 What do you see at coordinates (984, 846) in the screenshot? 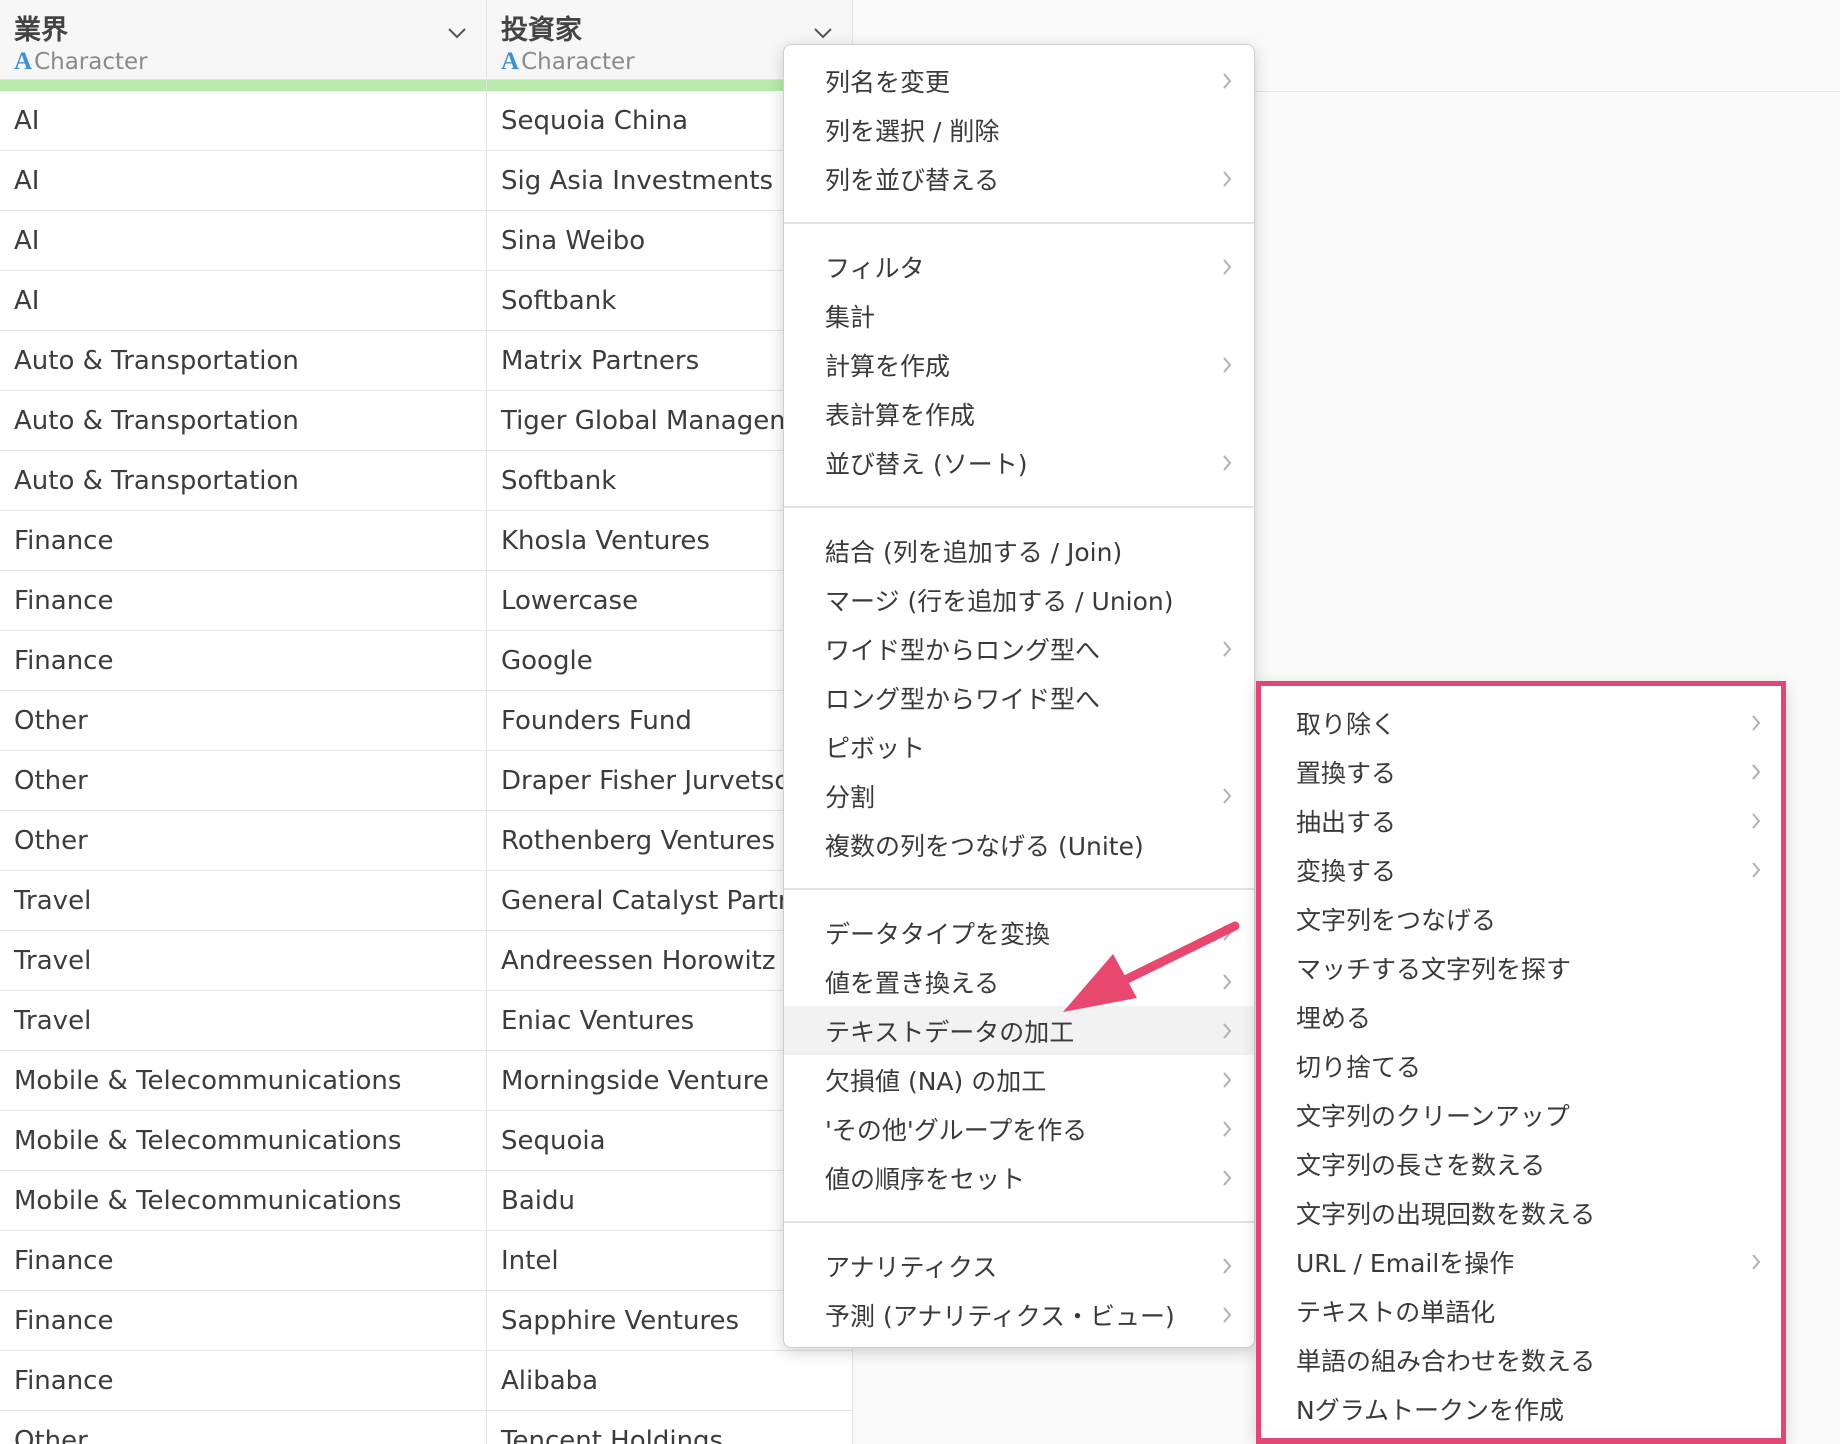
I see `menu-item-label: 複数の列をつなげる (Unite)` at bounding box center [984, 846].